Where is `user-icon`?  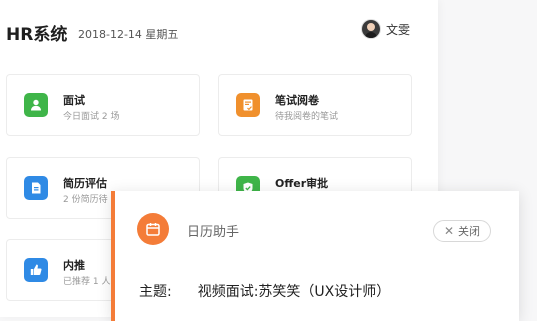
user-icon is located at coordinates (36, 105).